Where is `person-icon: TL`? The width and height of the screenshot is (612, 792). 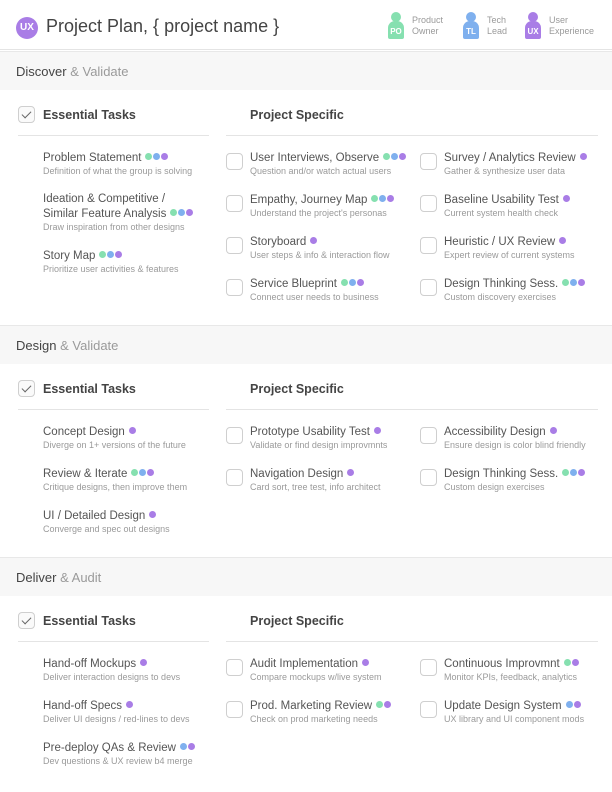 person-icon: TL is located at coordinates (471, 26).